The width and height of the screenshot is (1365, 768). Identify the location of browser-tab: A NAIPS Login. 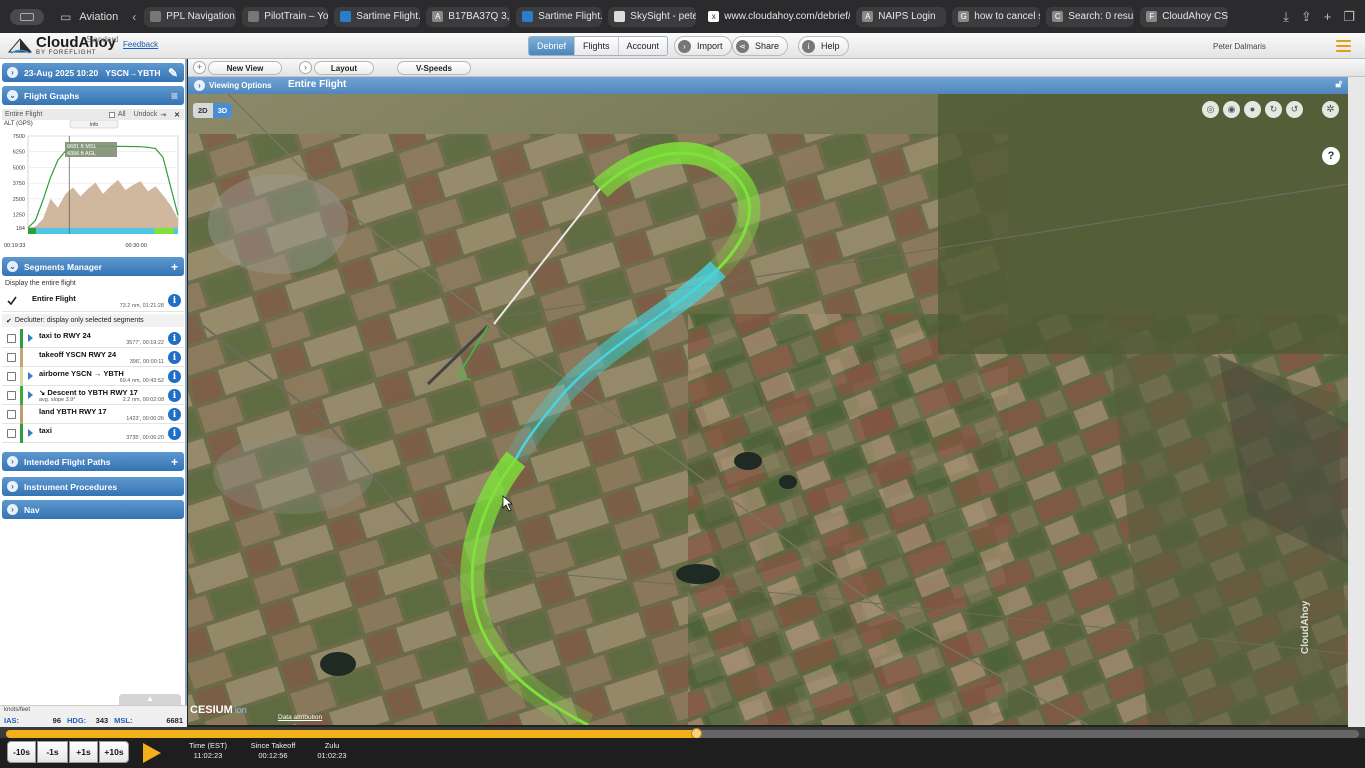
(901, 16).